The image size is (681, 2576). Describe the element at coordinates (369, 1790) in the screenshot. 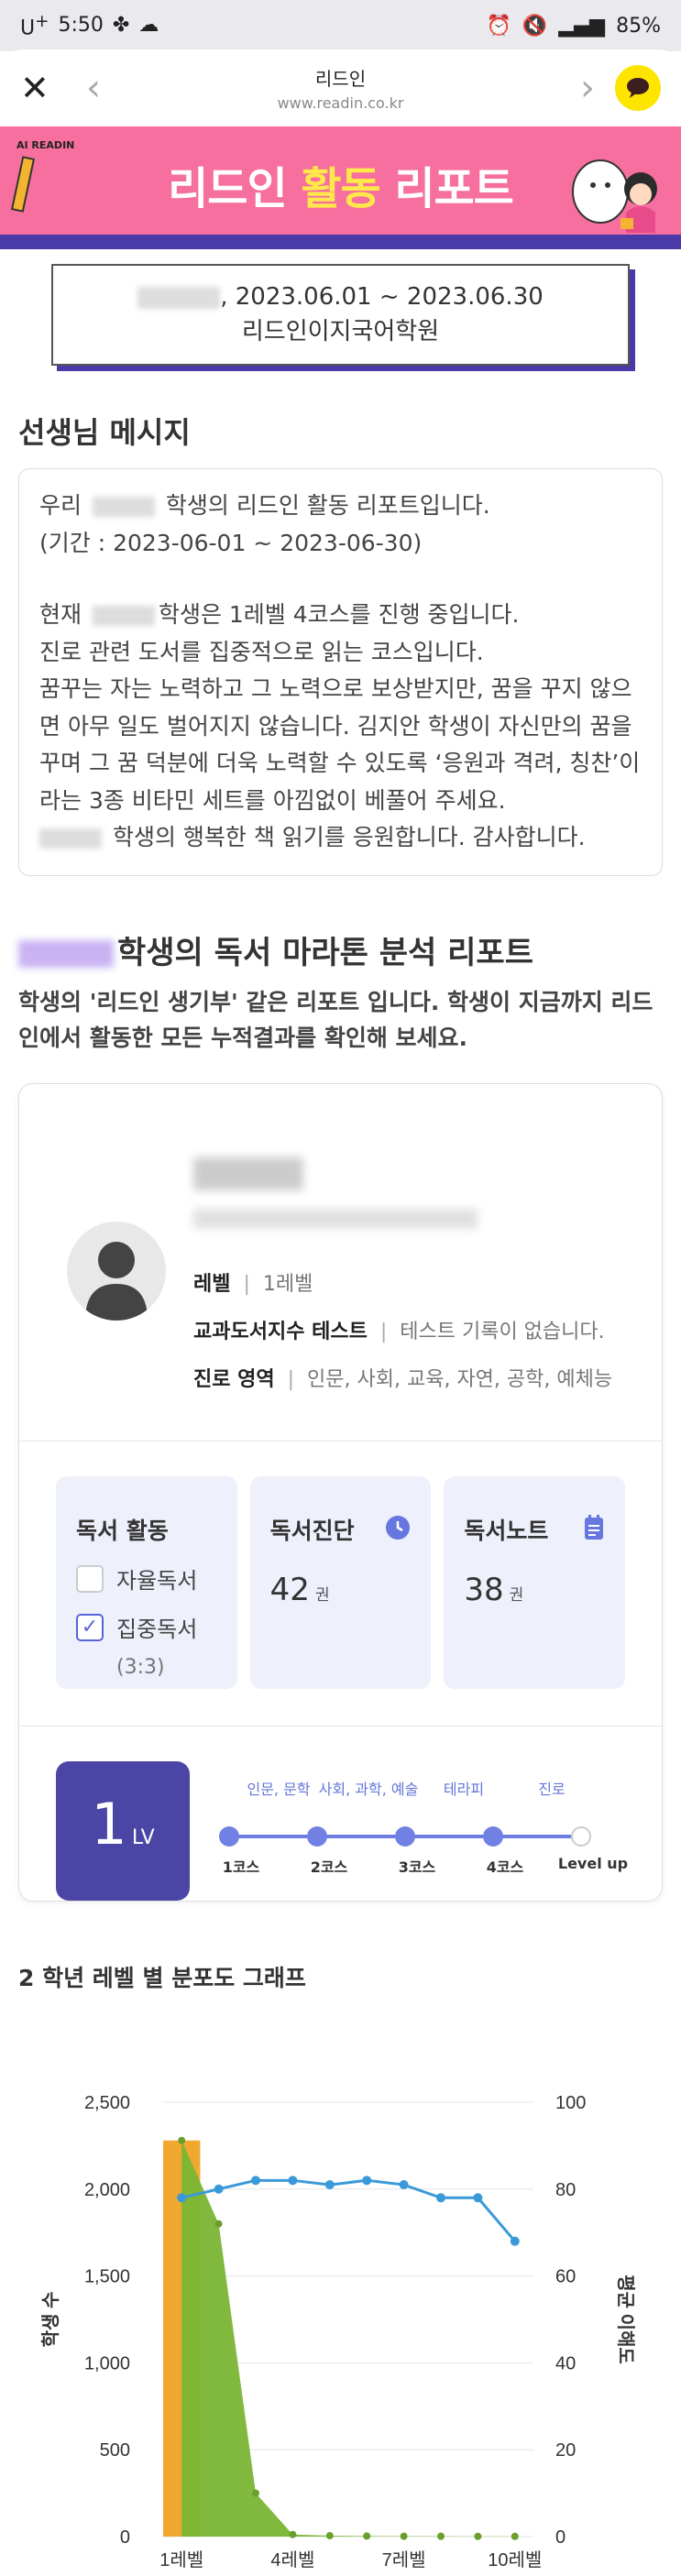

I see `topic-label: 사회, 과학, 예술` at that location.